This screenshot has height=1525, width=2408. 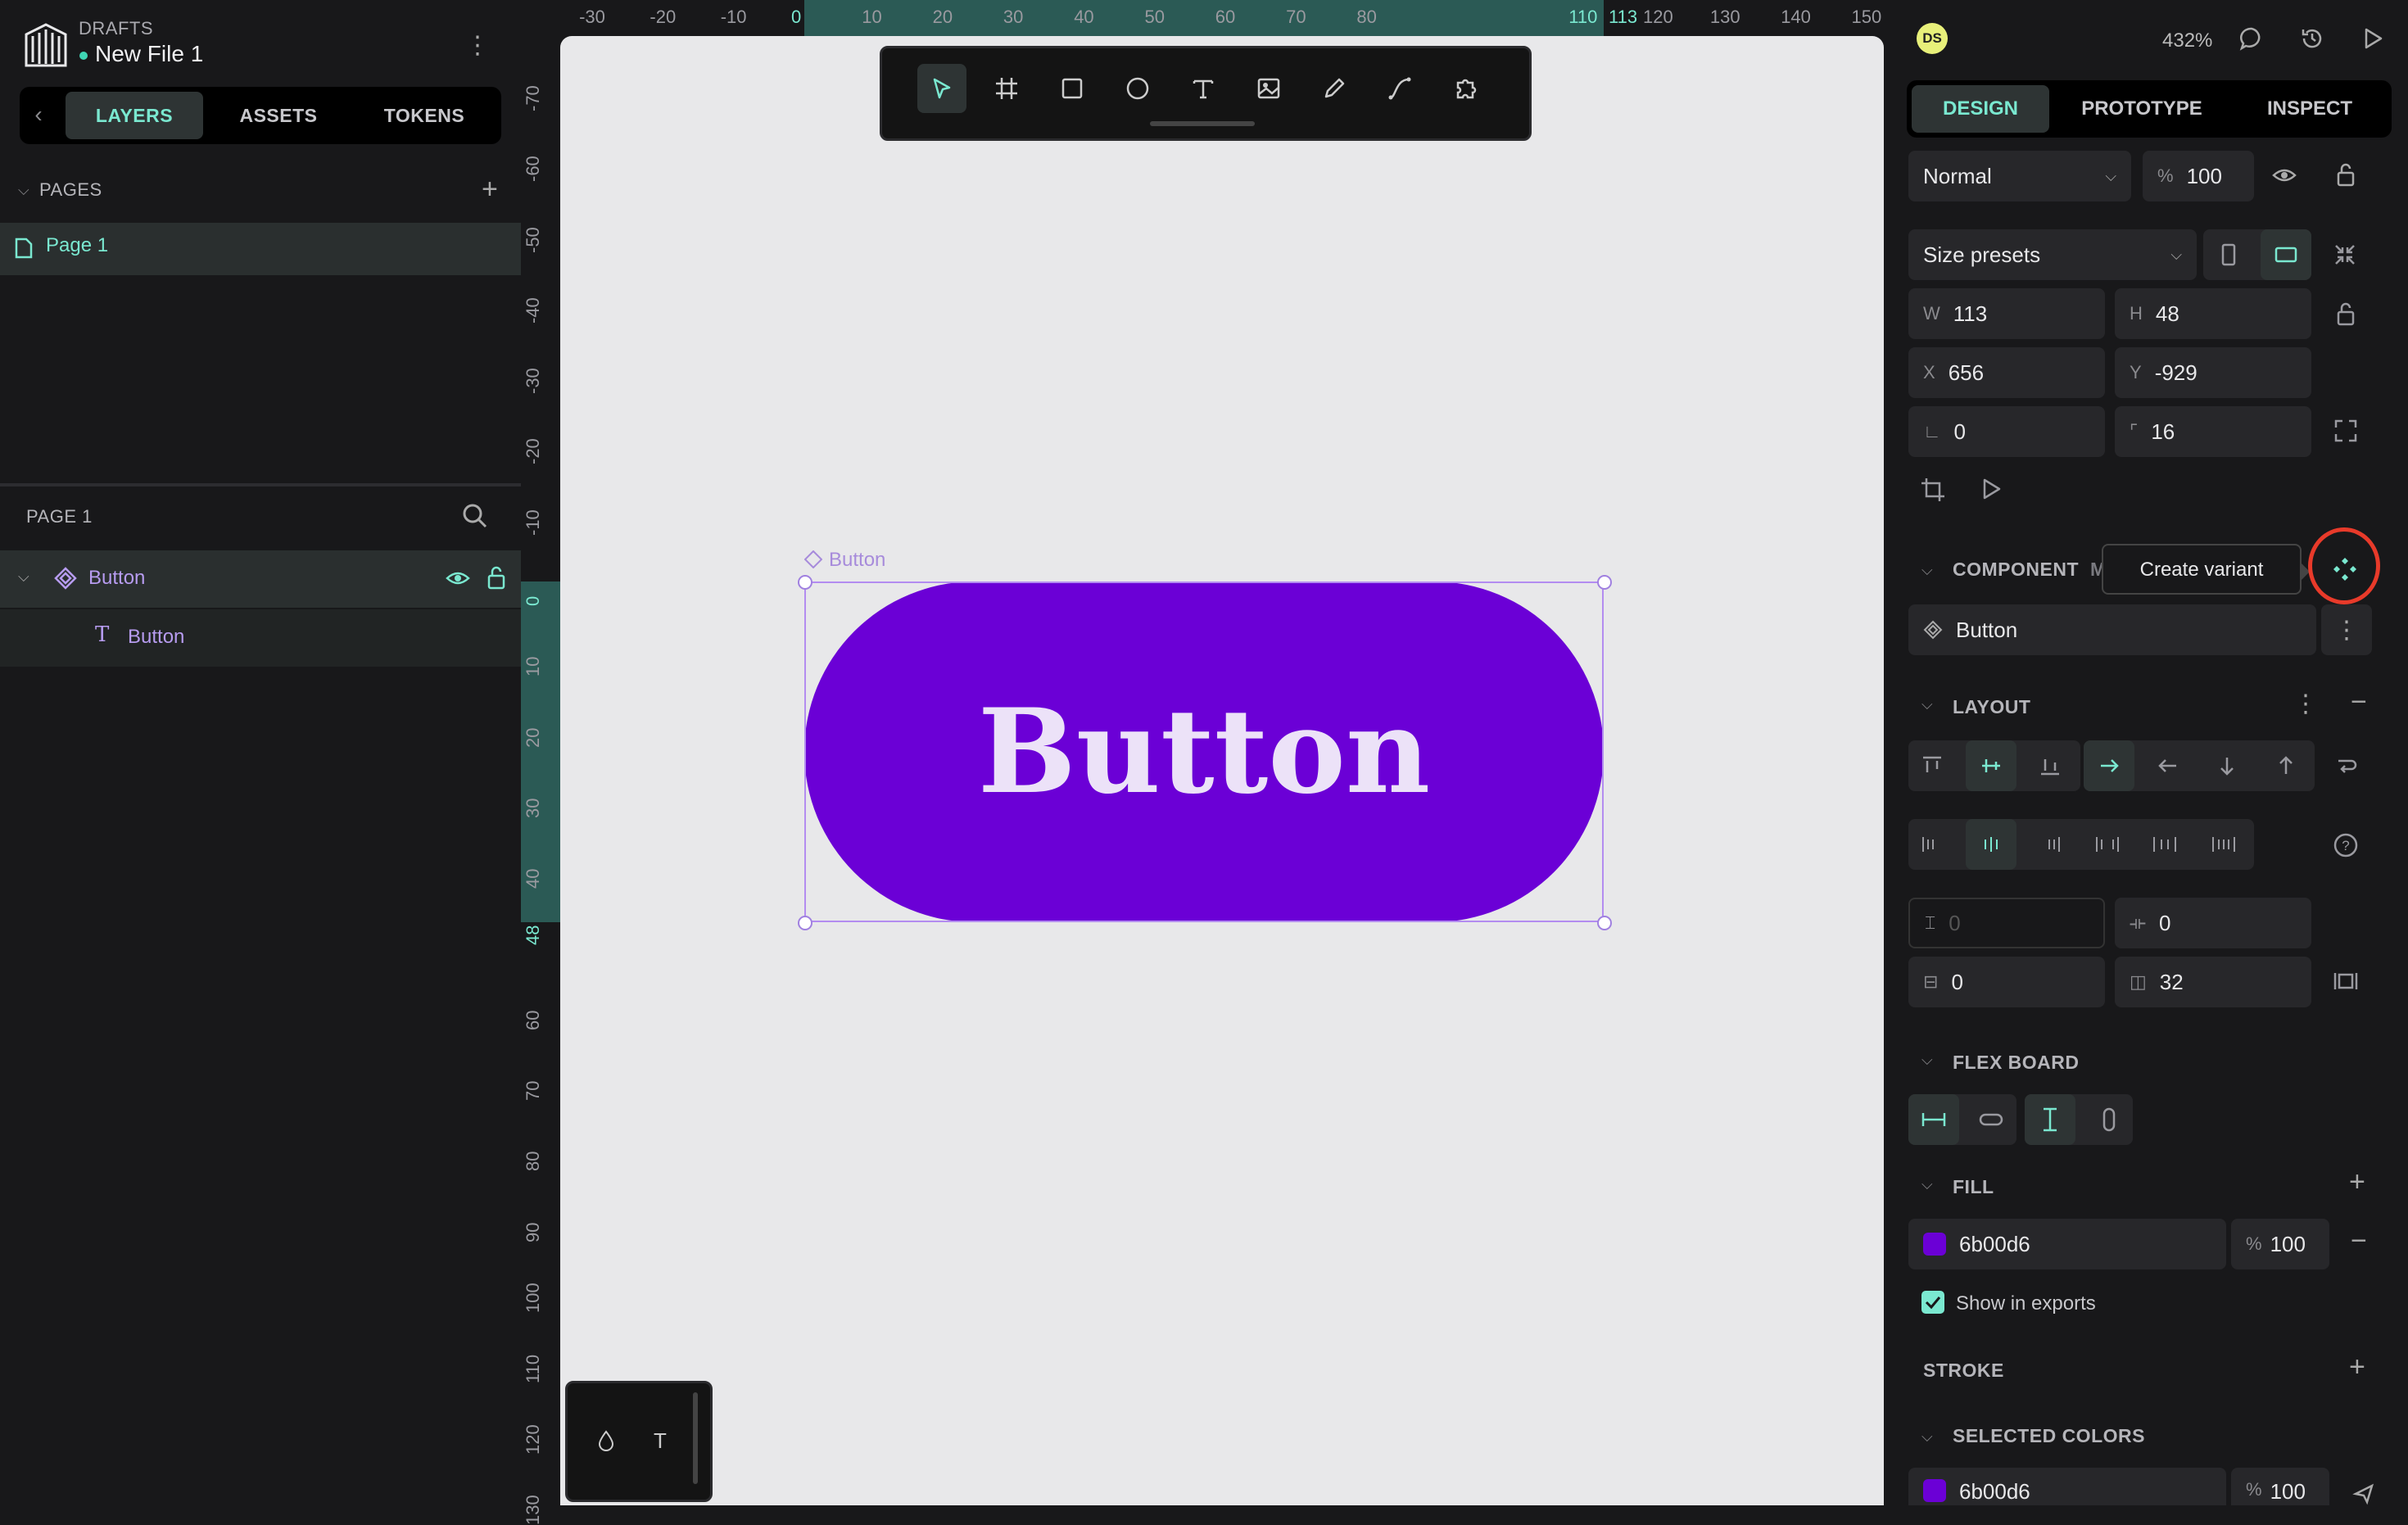 I want to click on auto-width-icon, so click(x=1991, y=1119).